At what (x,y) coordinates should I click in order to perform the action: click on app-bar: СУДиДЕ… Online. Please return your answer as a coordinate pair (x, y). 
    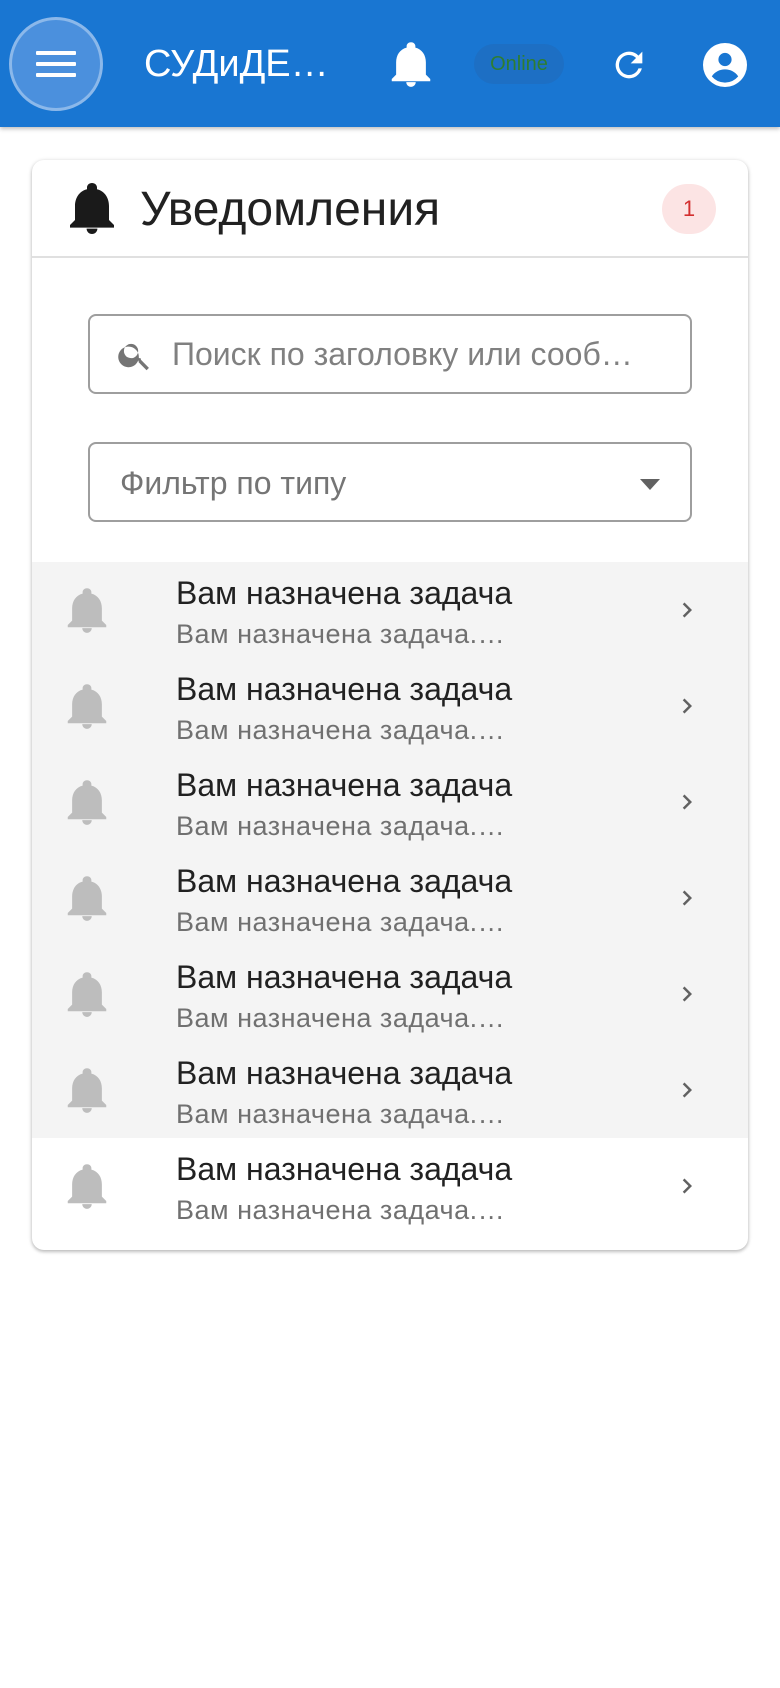
    Looking at the image, I should click on (390, 63).